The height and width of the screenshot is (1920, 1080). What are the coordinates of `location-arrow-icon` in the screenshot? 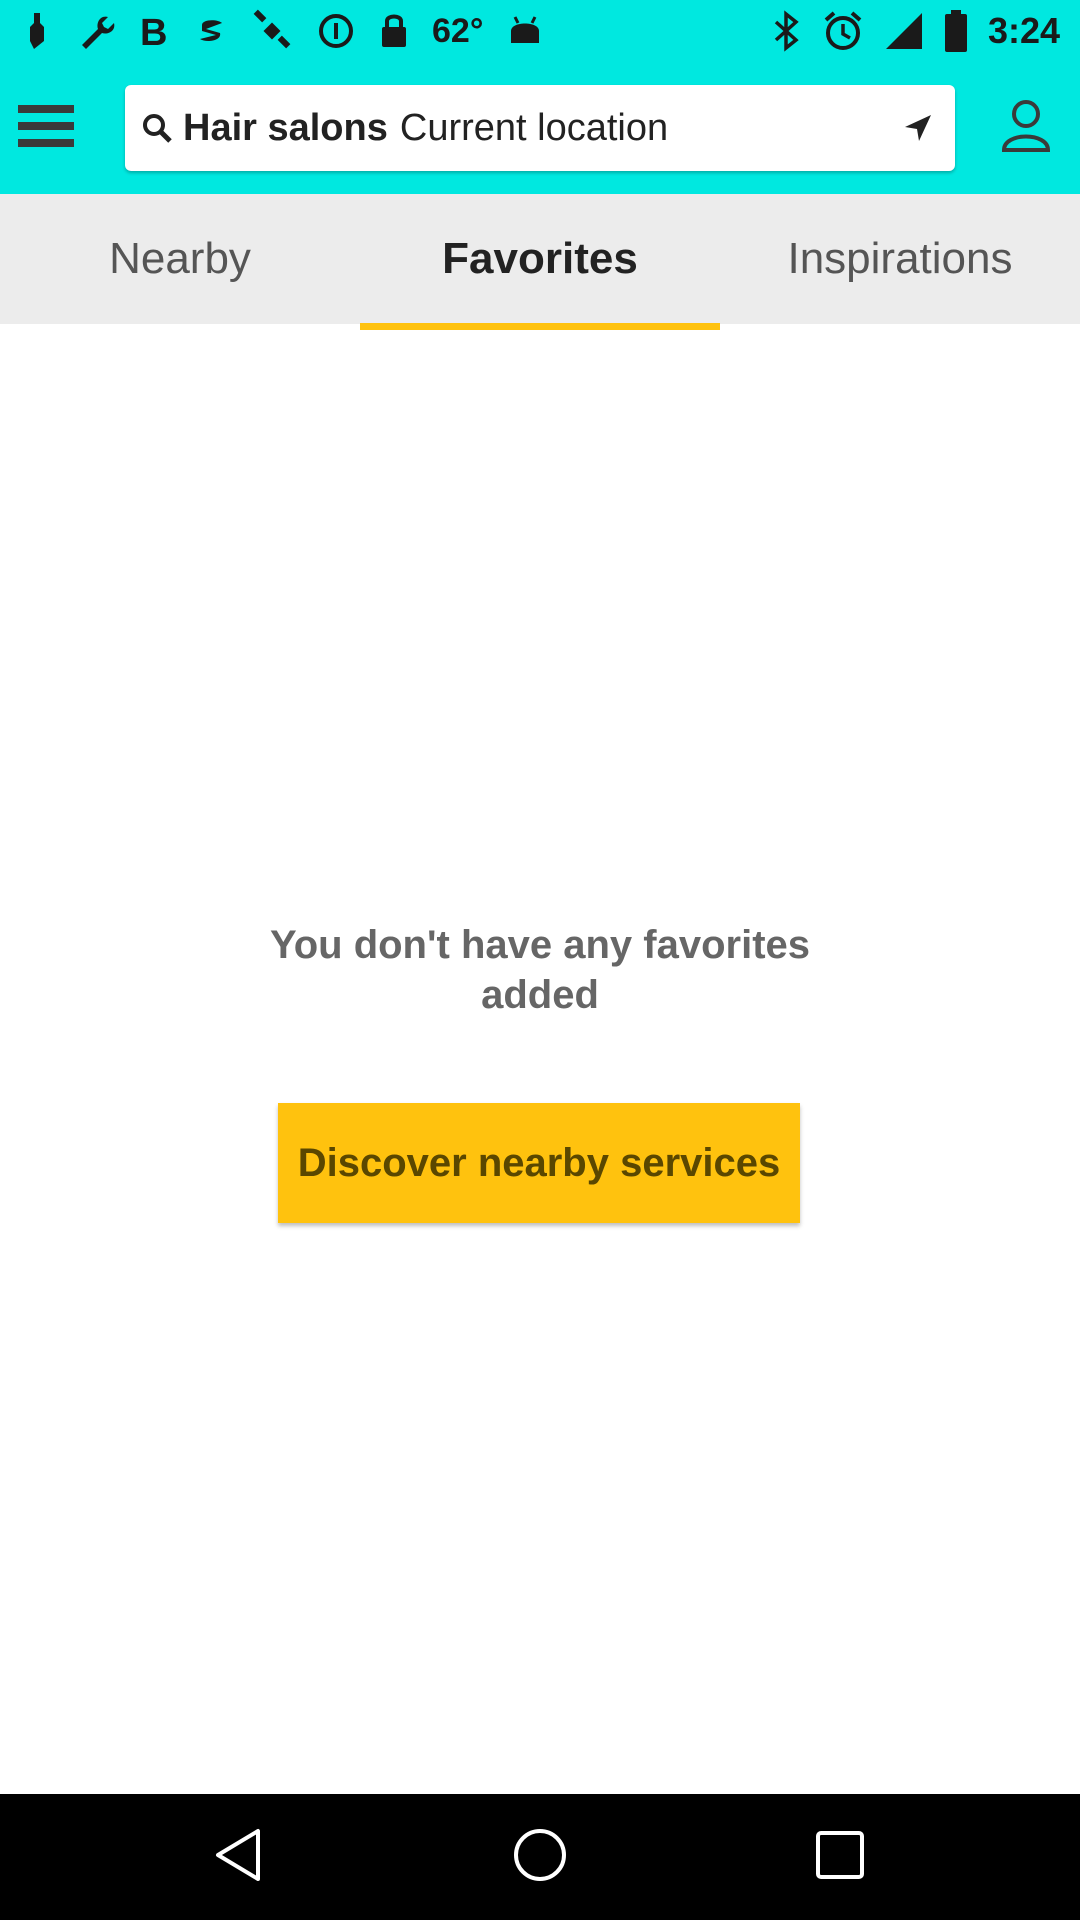 It's located at (918, 128).